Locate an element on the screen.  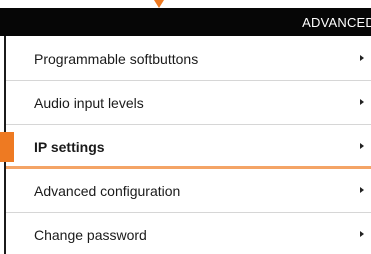
menu-item-label: Audio input levels is located at coordinates (89, 103).